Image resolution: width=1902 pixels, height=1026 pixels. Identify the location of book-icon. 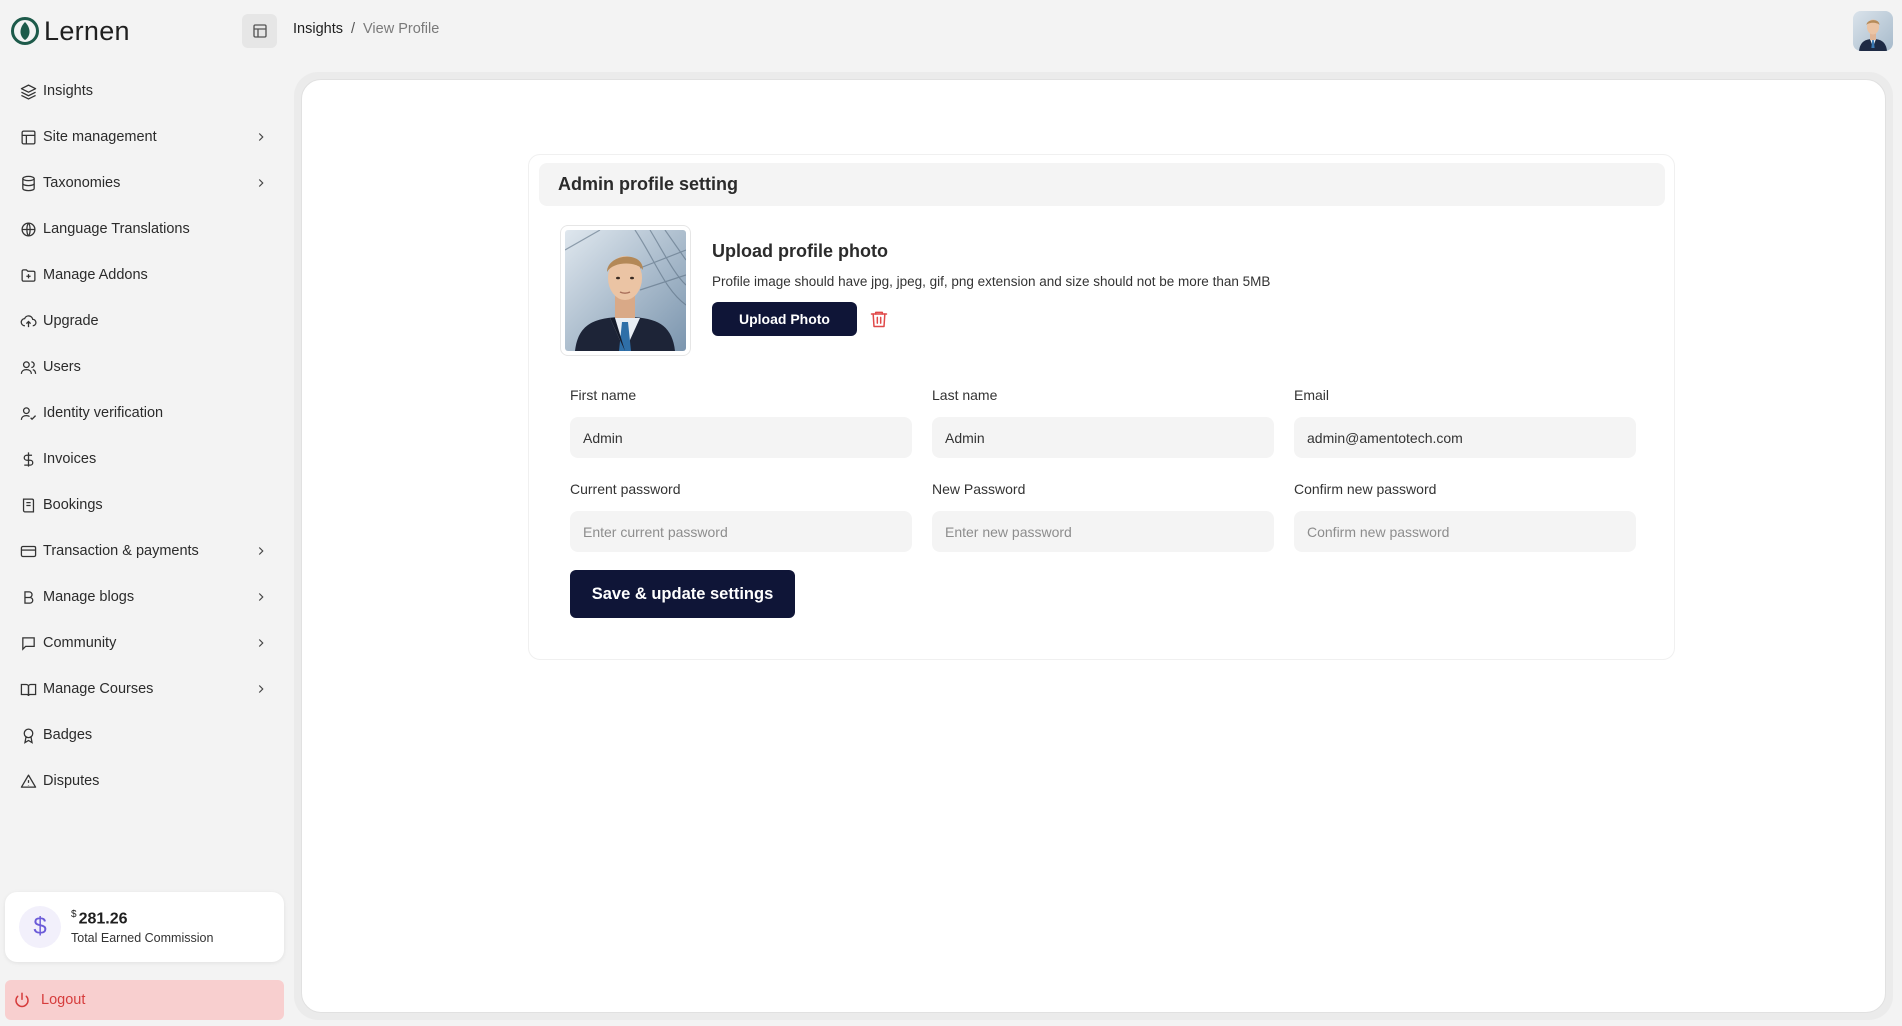
(28, 505).